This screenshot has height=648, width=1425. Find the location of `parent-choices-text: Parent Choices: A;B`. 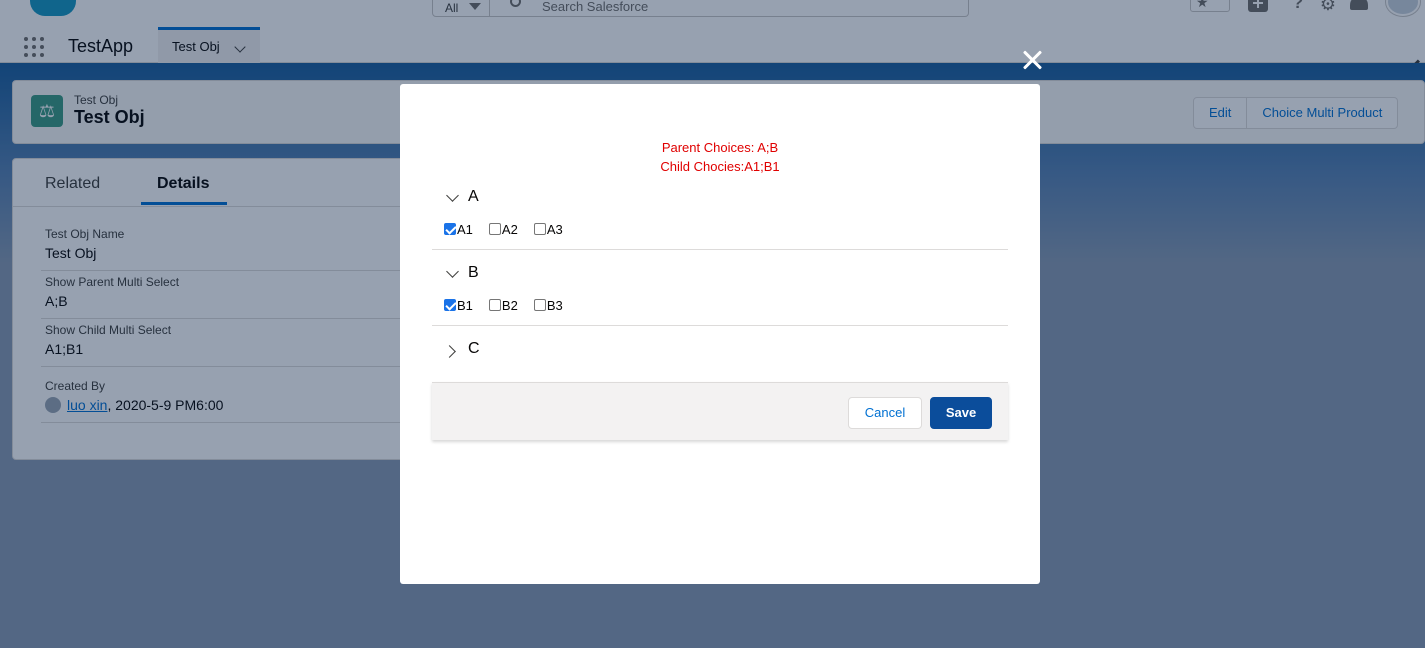

parent-choices-text: Parent Choices: A;B is located at coordinates (720, 147).